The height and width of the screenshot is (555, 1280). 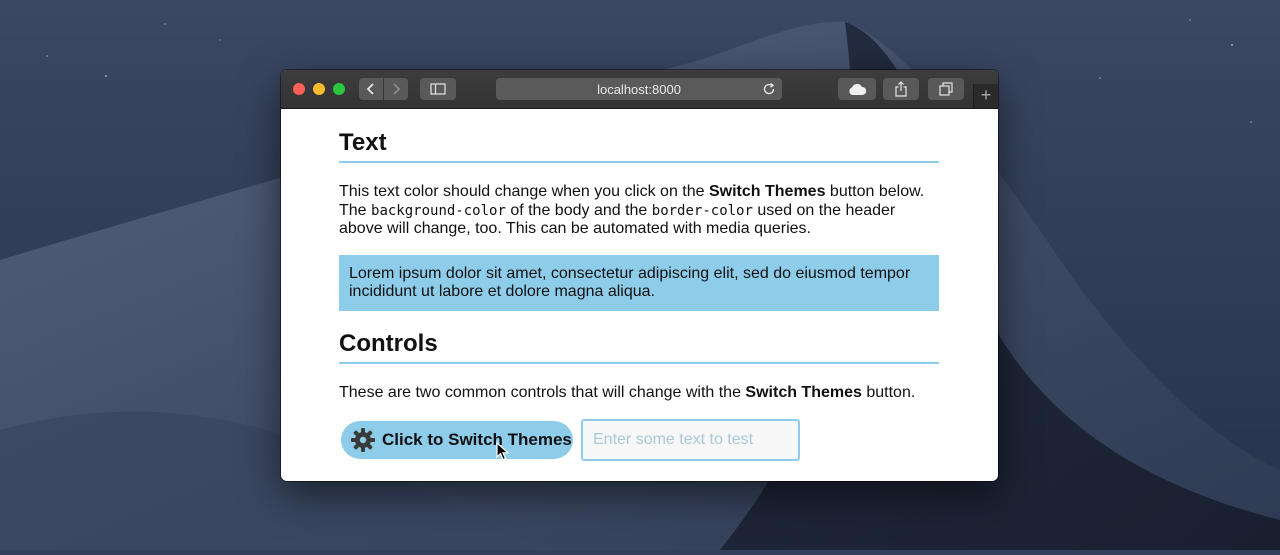 I want to click on mouse-cursor-icon, so click(x=503, y=451).